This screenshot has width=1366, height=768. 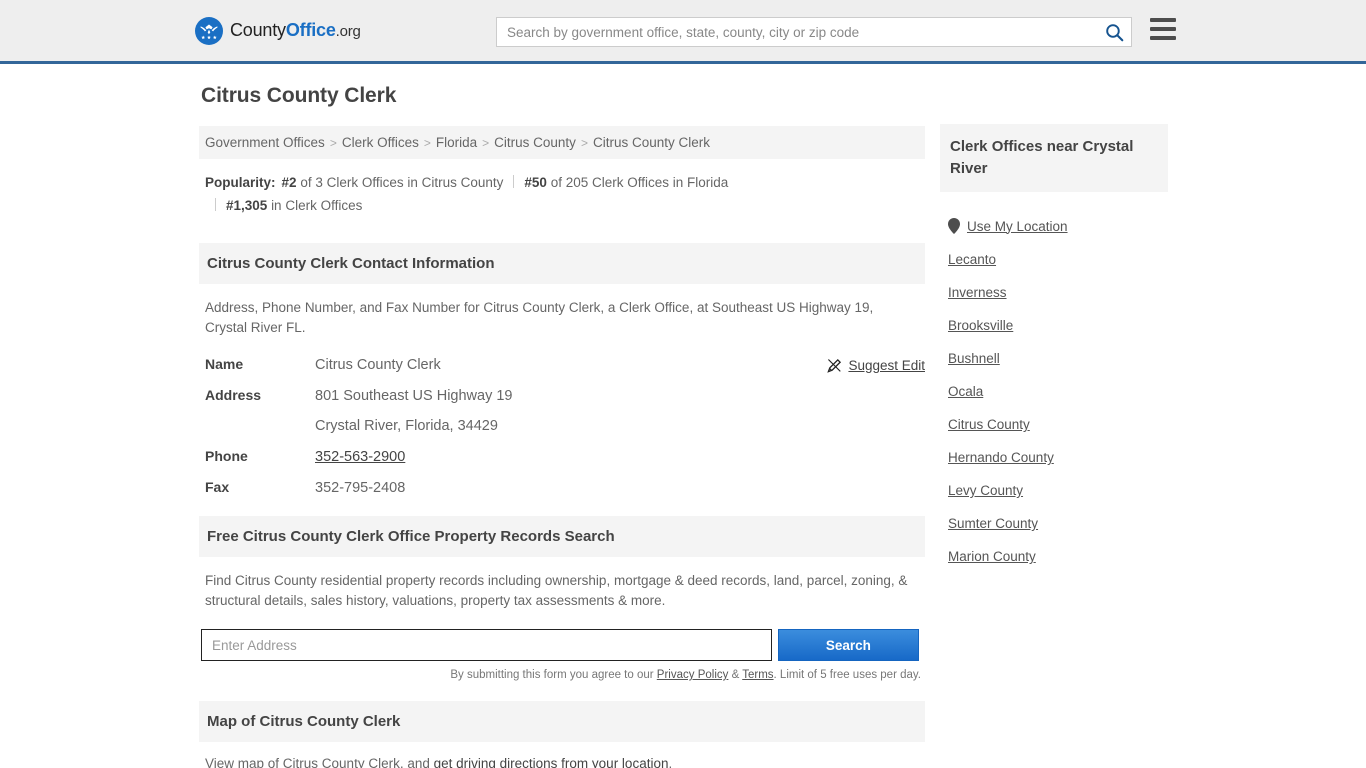 What do you see at coordinates (378, 365) in the screenshot?
I see `contact-value-name: Citrus County Clerk` at bounding box center [378, 365].